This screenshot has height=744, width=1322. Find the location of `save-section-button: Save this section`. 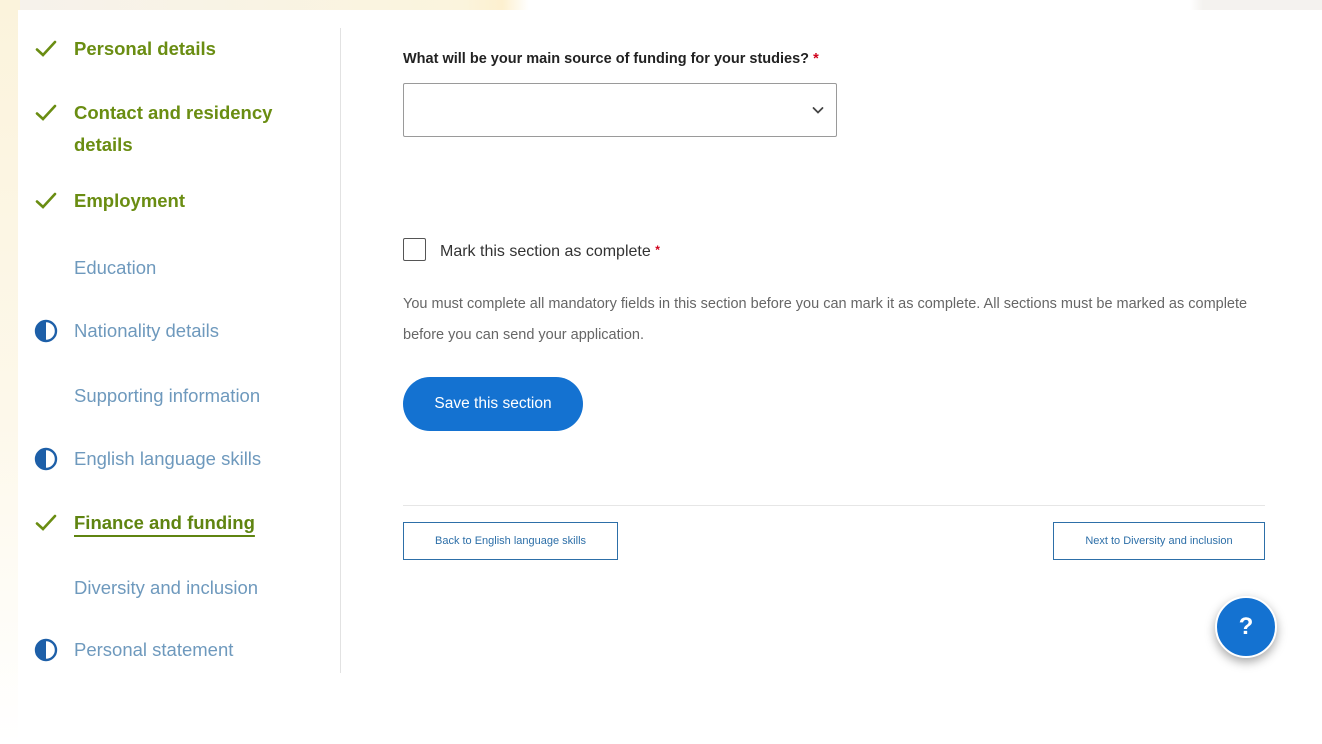

save-section-button: Save this section is located at coordinates (493, 404).